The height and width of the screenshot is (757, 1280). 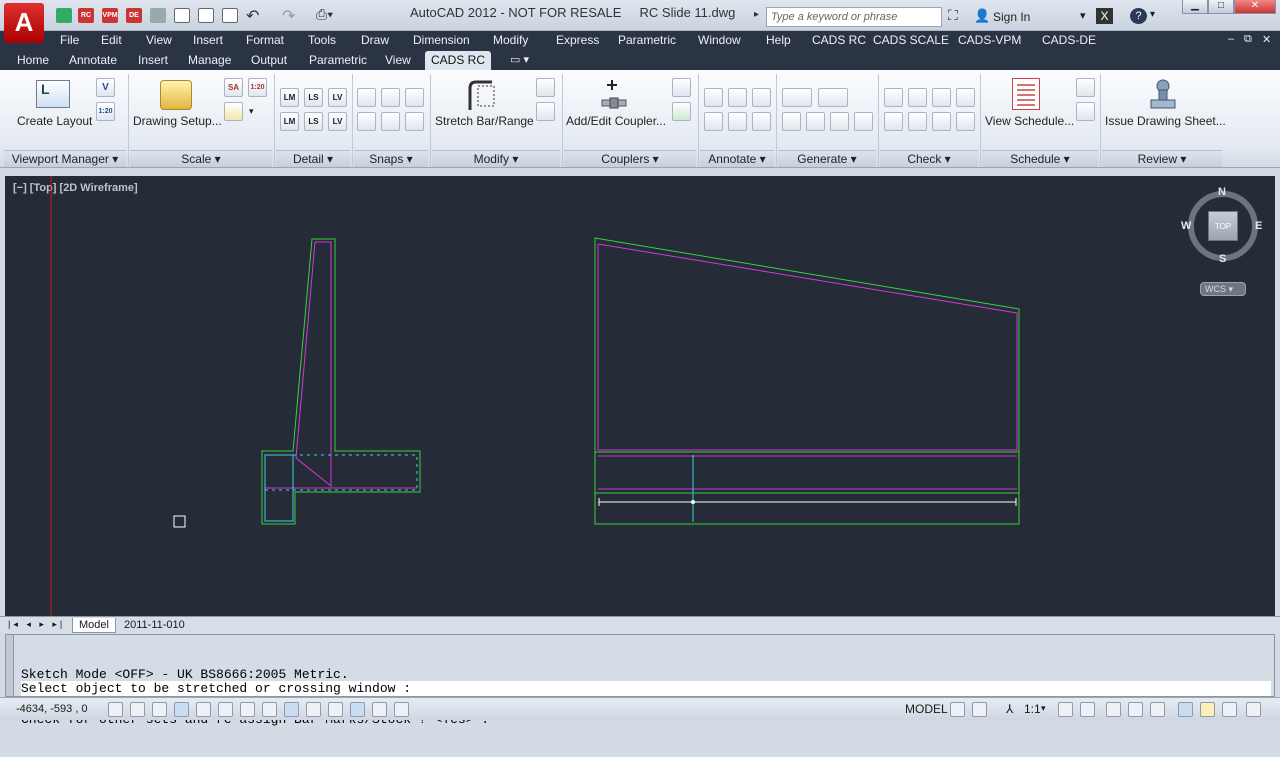 What do you see at coordinates (953, 15) in the screenshot?
I see `binoculars-icon: ⛶` at bounding box center [953, 15].